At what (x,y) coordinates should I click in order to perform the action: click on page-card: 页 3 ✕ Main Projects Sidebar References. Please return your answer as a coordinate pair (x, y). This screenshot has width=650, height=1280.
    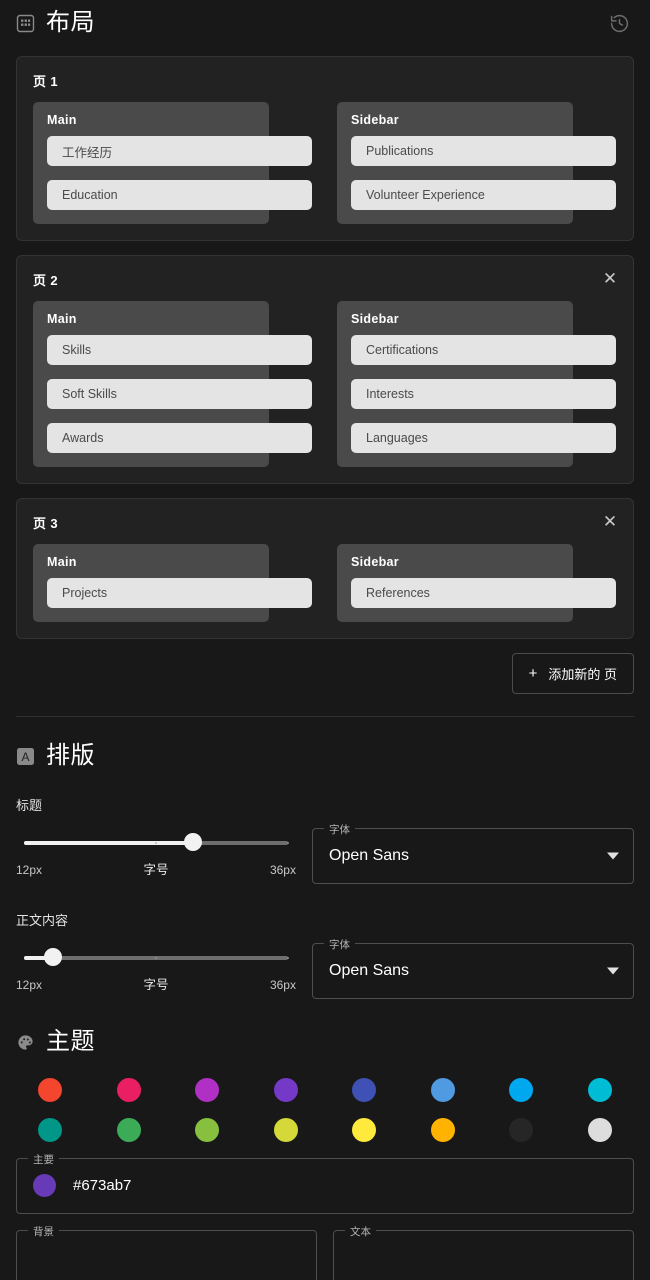
    Looking at the image, I should click on (325, 568).